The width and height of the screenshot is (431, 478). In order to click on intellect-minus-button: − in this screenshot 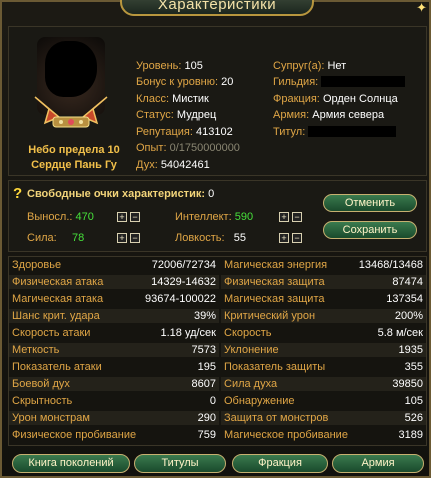, I will do `click(297, 217)`.